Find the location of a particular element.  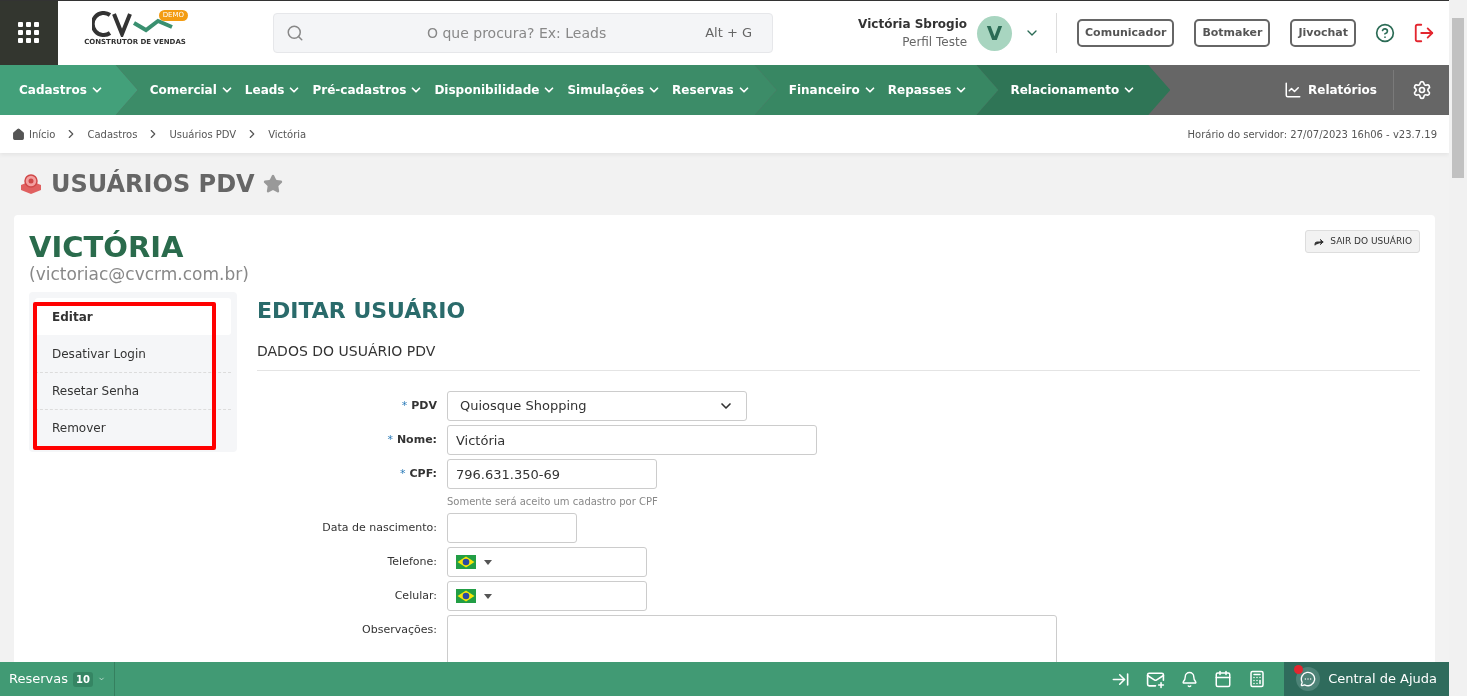

field-label: Nome: is located at coordinates (416, 439).